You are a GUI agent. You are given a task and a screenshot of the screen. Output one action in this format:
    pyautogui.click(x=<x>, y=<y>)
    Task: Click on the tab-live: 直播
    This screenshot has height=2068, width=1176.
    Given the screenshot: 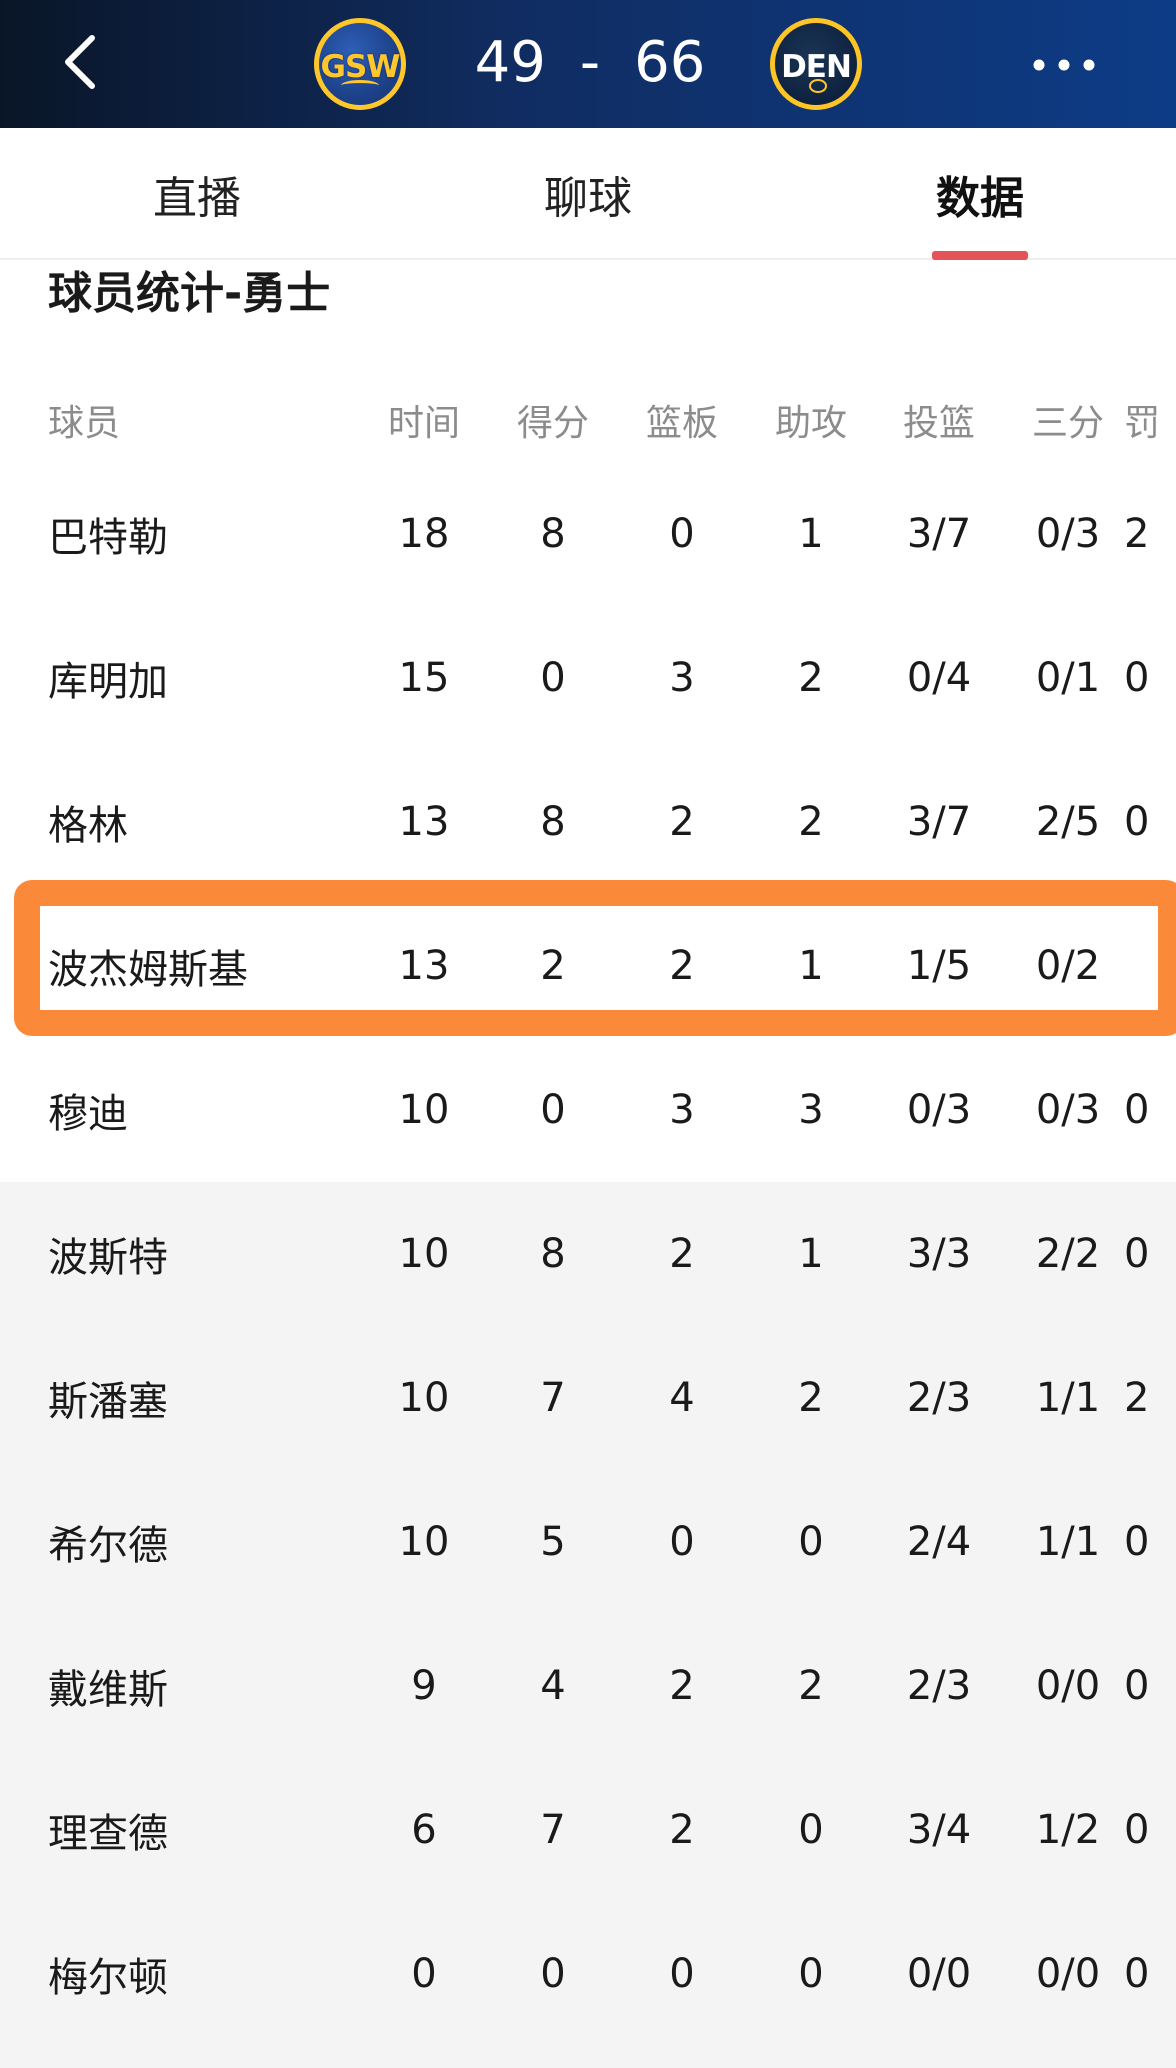 What is the action you would take?
    pyautogui.click(x=197, y=194)
    